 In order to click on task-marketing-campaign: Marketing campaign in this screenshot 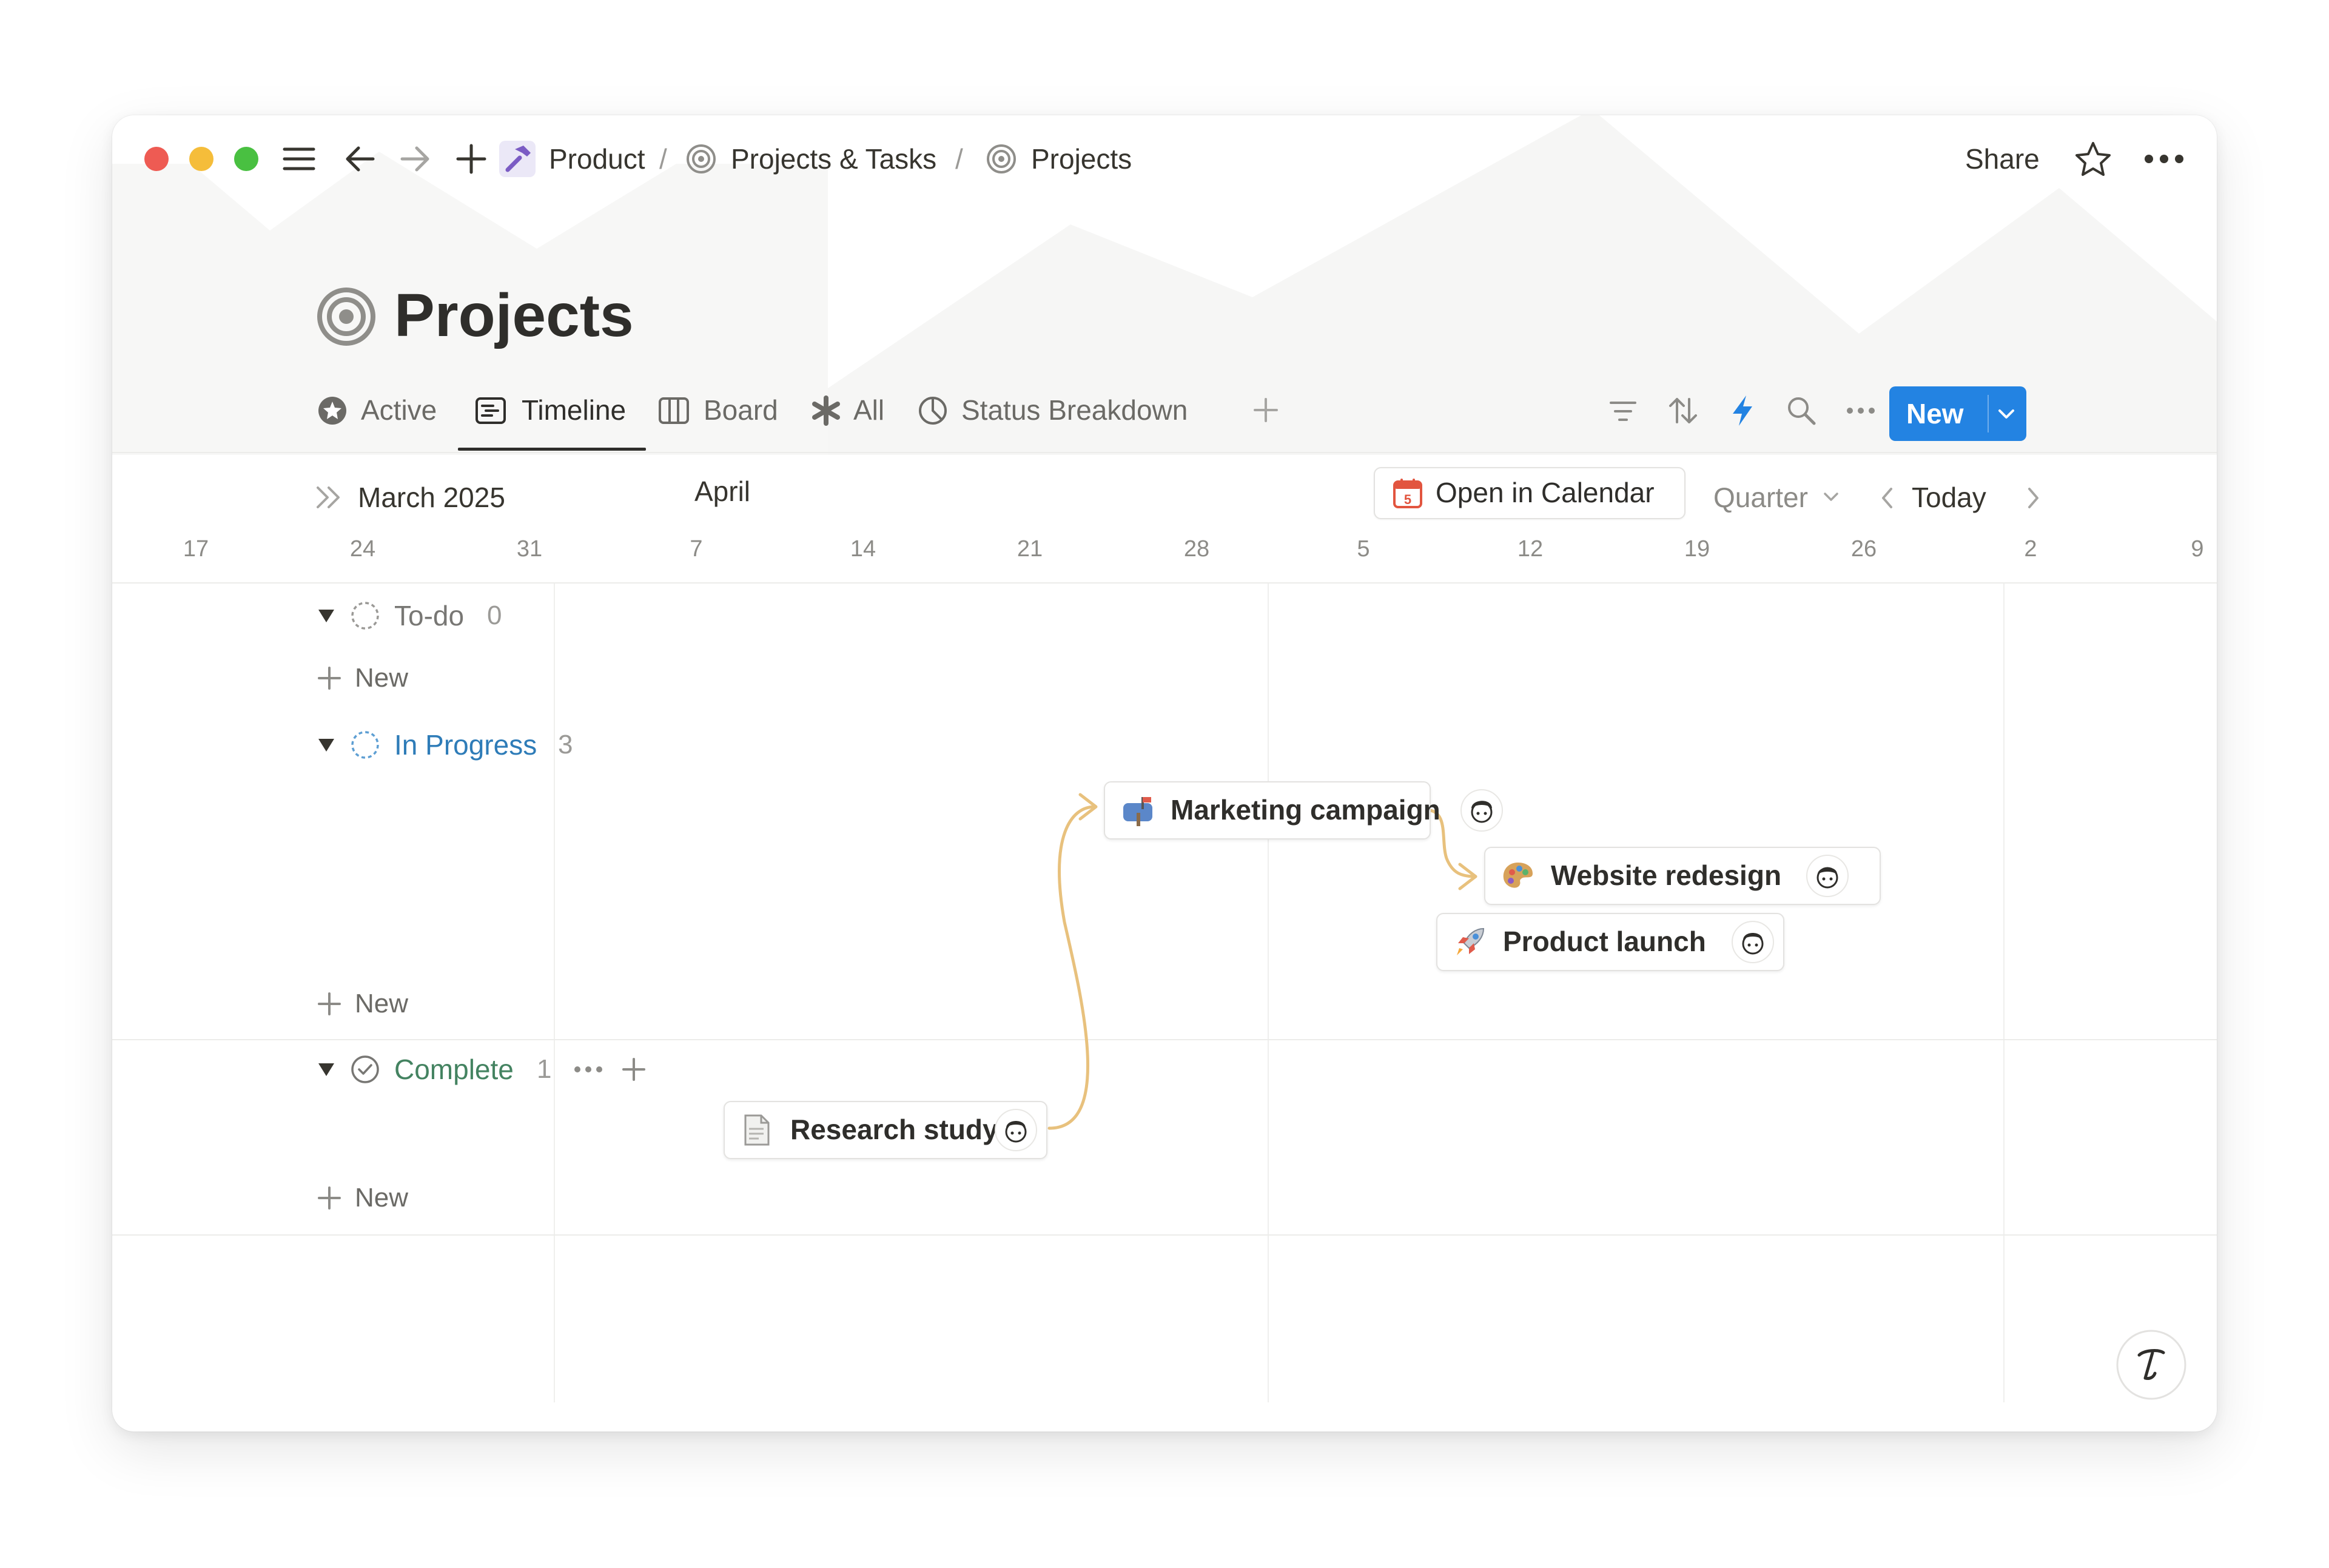, I will do `click(1272, 810)`.